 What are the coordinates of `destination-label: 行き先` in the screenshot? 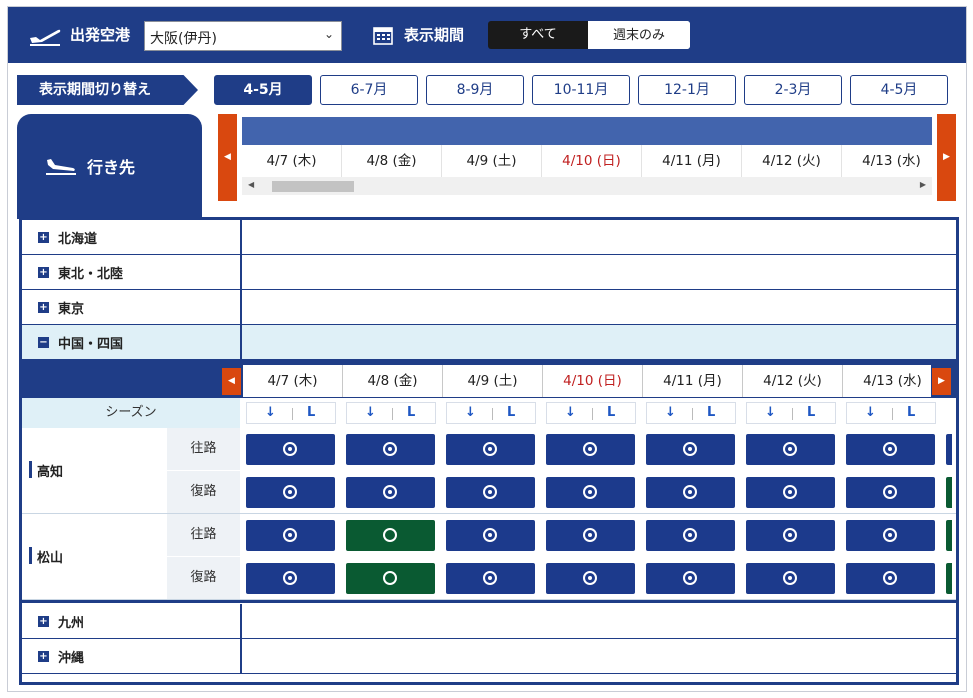 It's located at (111, 167).